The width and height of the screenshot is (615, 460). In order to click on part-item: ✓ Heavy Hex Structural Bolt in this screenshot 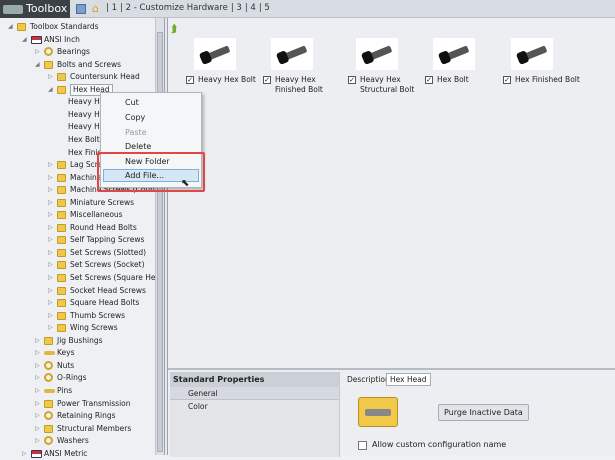, I will do `click(388, 66)`.